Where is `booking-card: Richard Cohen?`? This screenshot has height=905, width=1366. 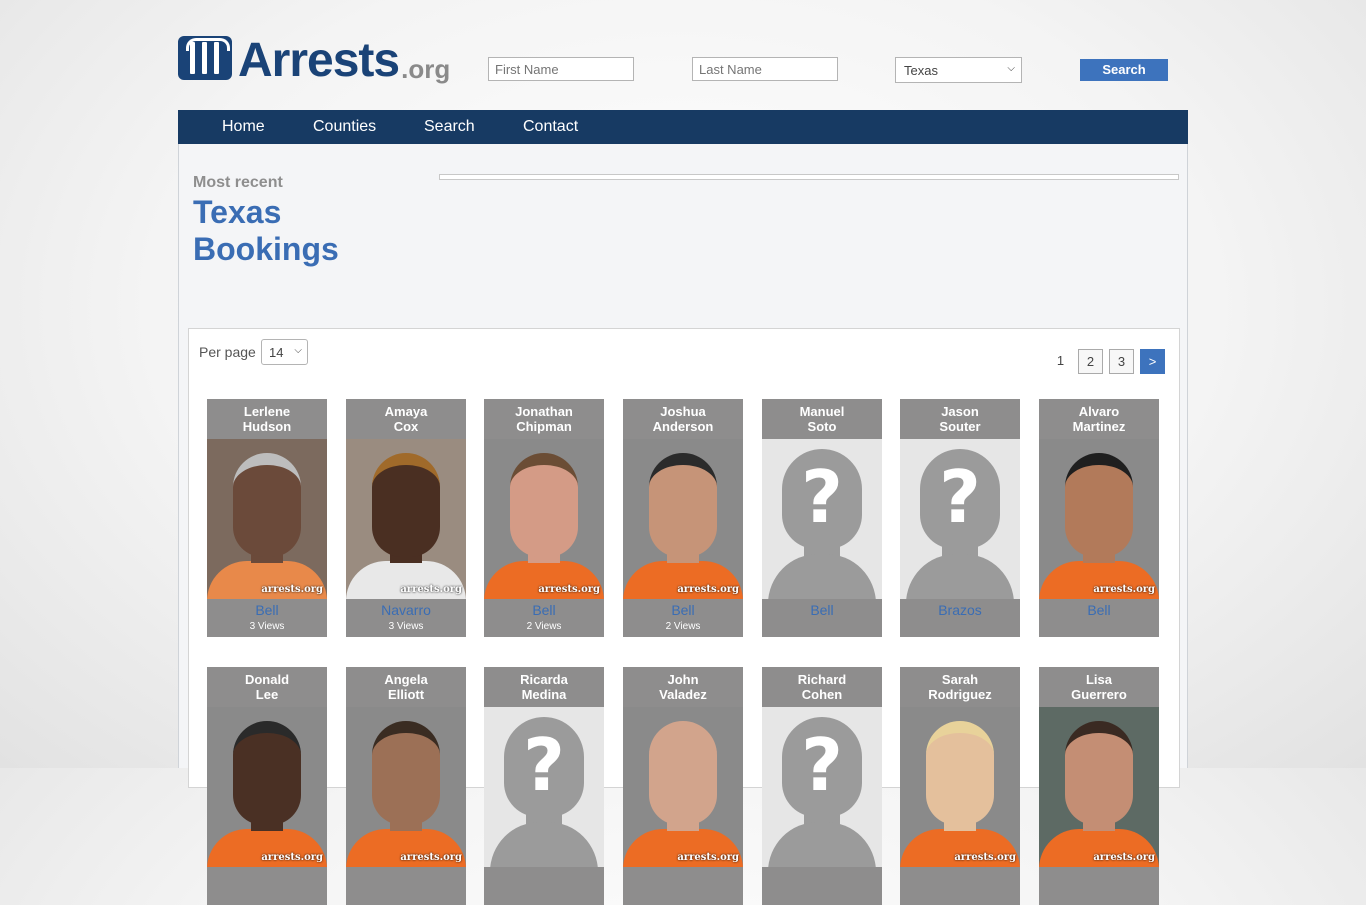 booking-card: Richard Cohen? is located at coordinates (822, 786).